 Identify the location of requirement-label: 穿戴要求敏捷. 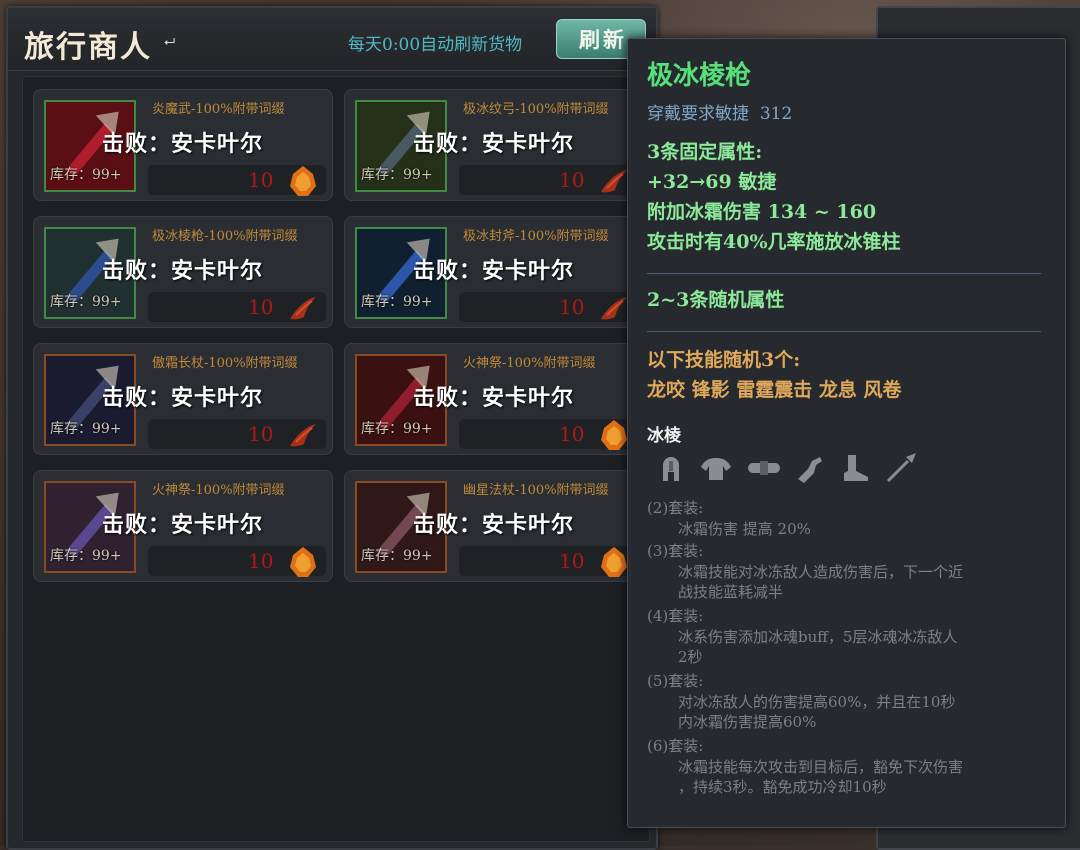
(698, 114).